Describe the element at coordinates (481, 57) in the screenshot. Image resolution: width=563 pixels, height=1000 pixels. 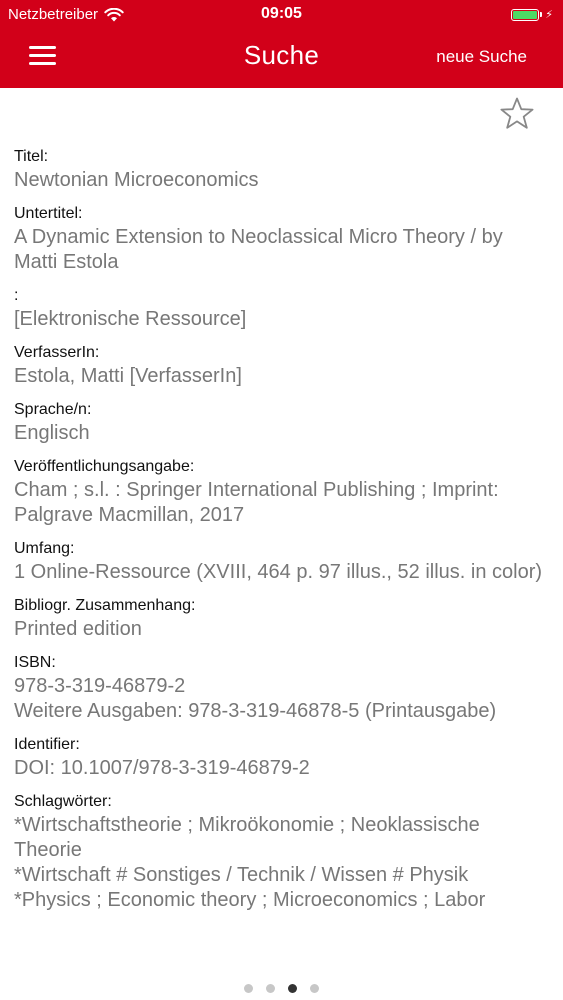
I see `new-search-button: neue Suche` at that location.